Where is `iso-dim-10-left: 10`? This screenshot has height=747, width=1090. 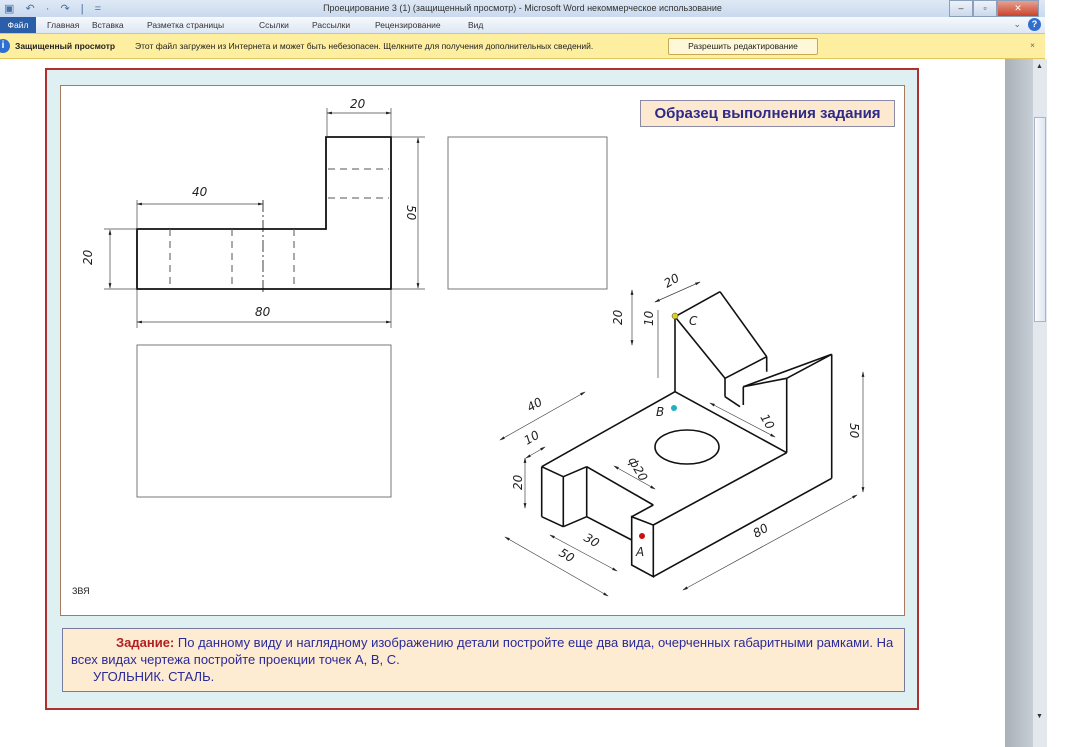 iso-dim-10-left: 10 is located at coordinates (532, 438).